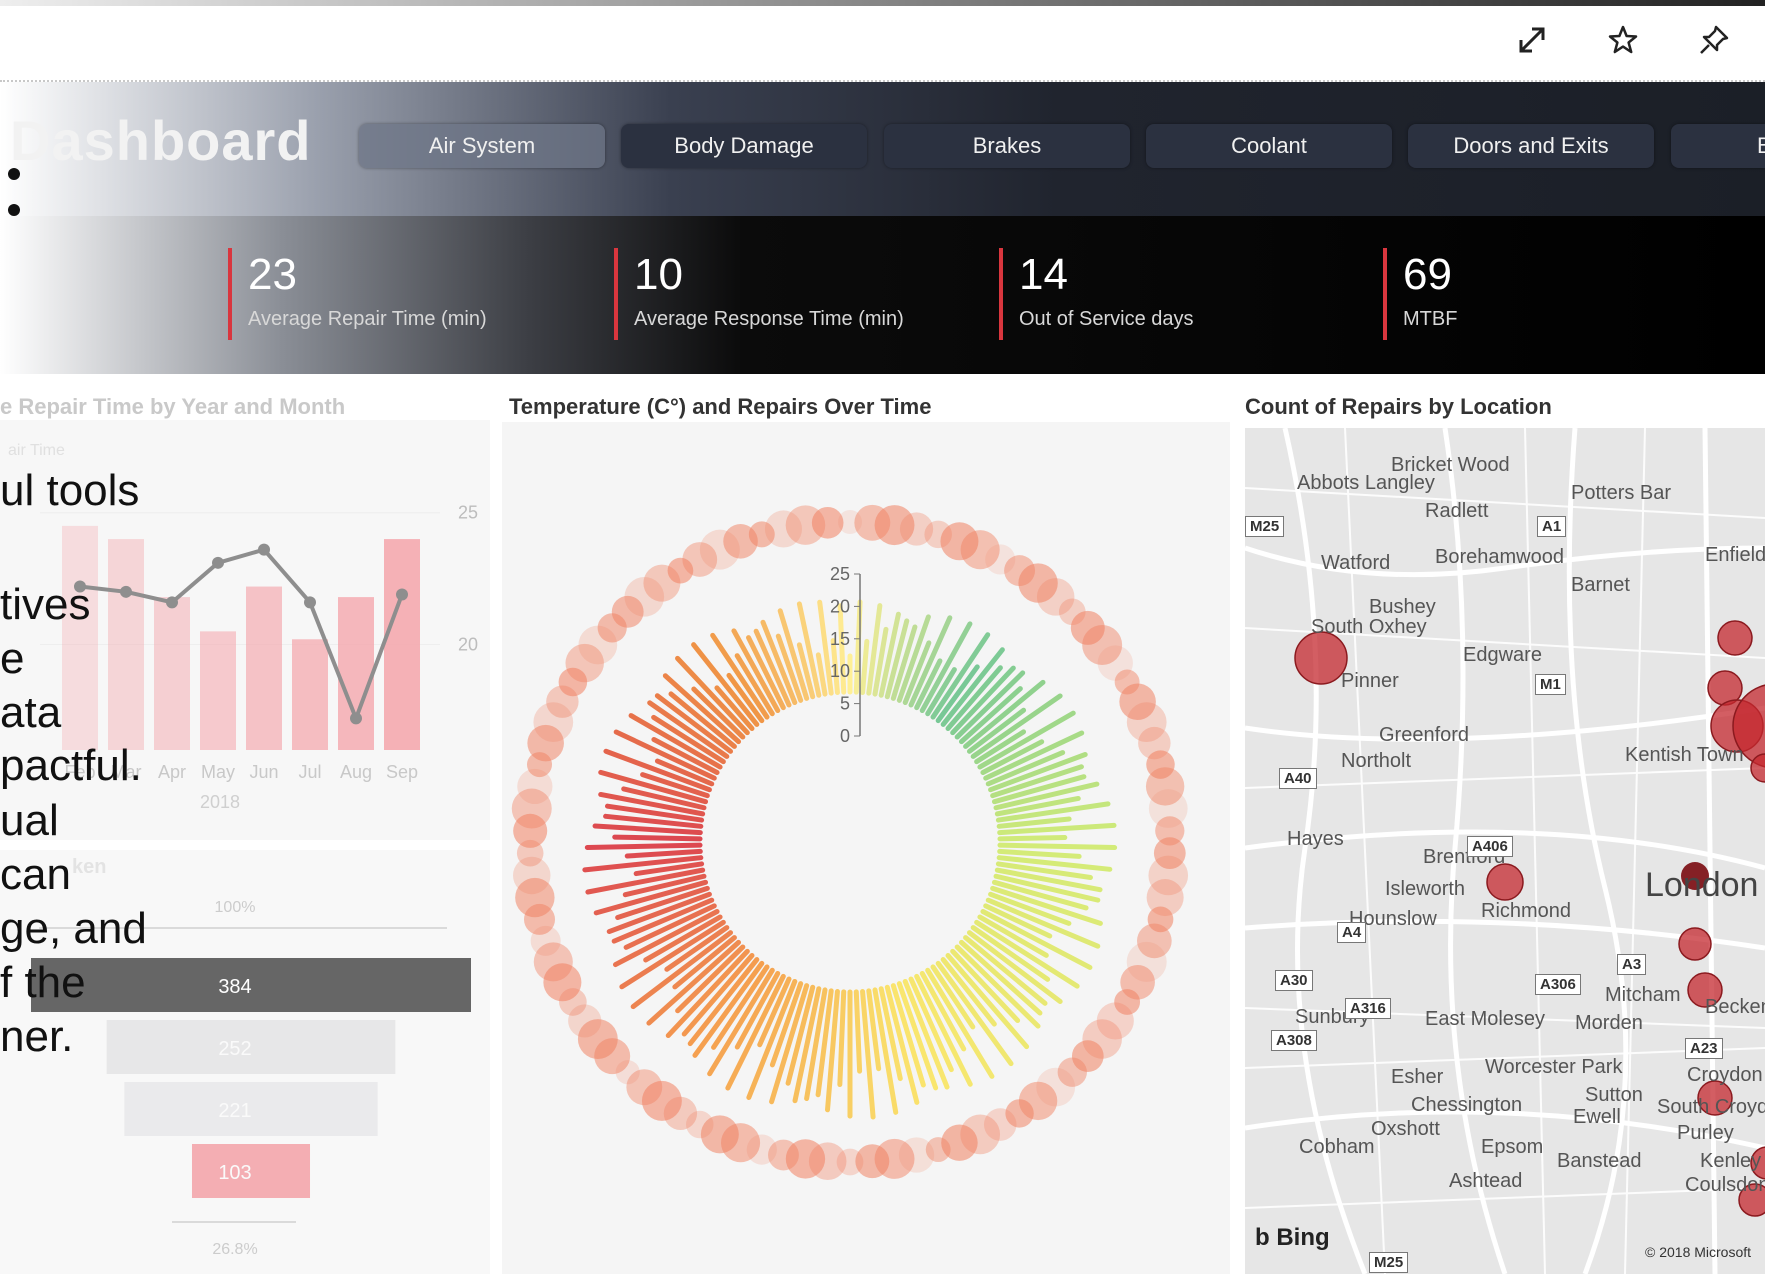  What do you see at coordinates (1368, 1008) in the screenshot?
I see `map-road-shield: A316` at bounding box center [1368, 1008].